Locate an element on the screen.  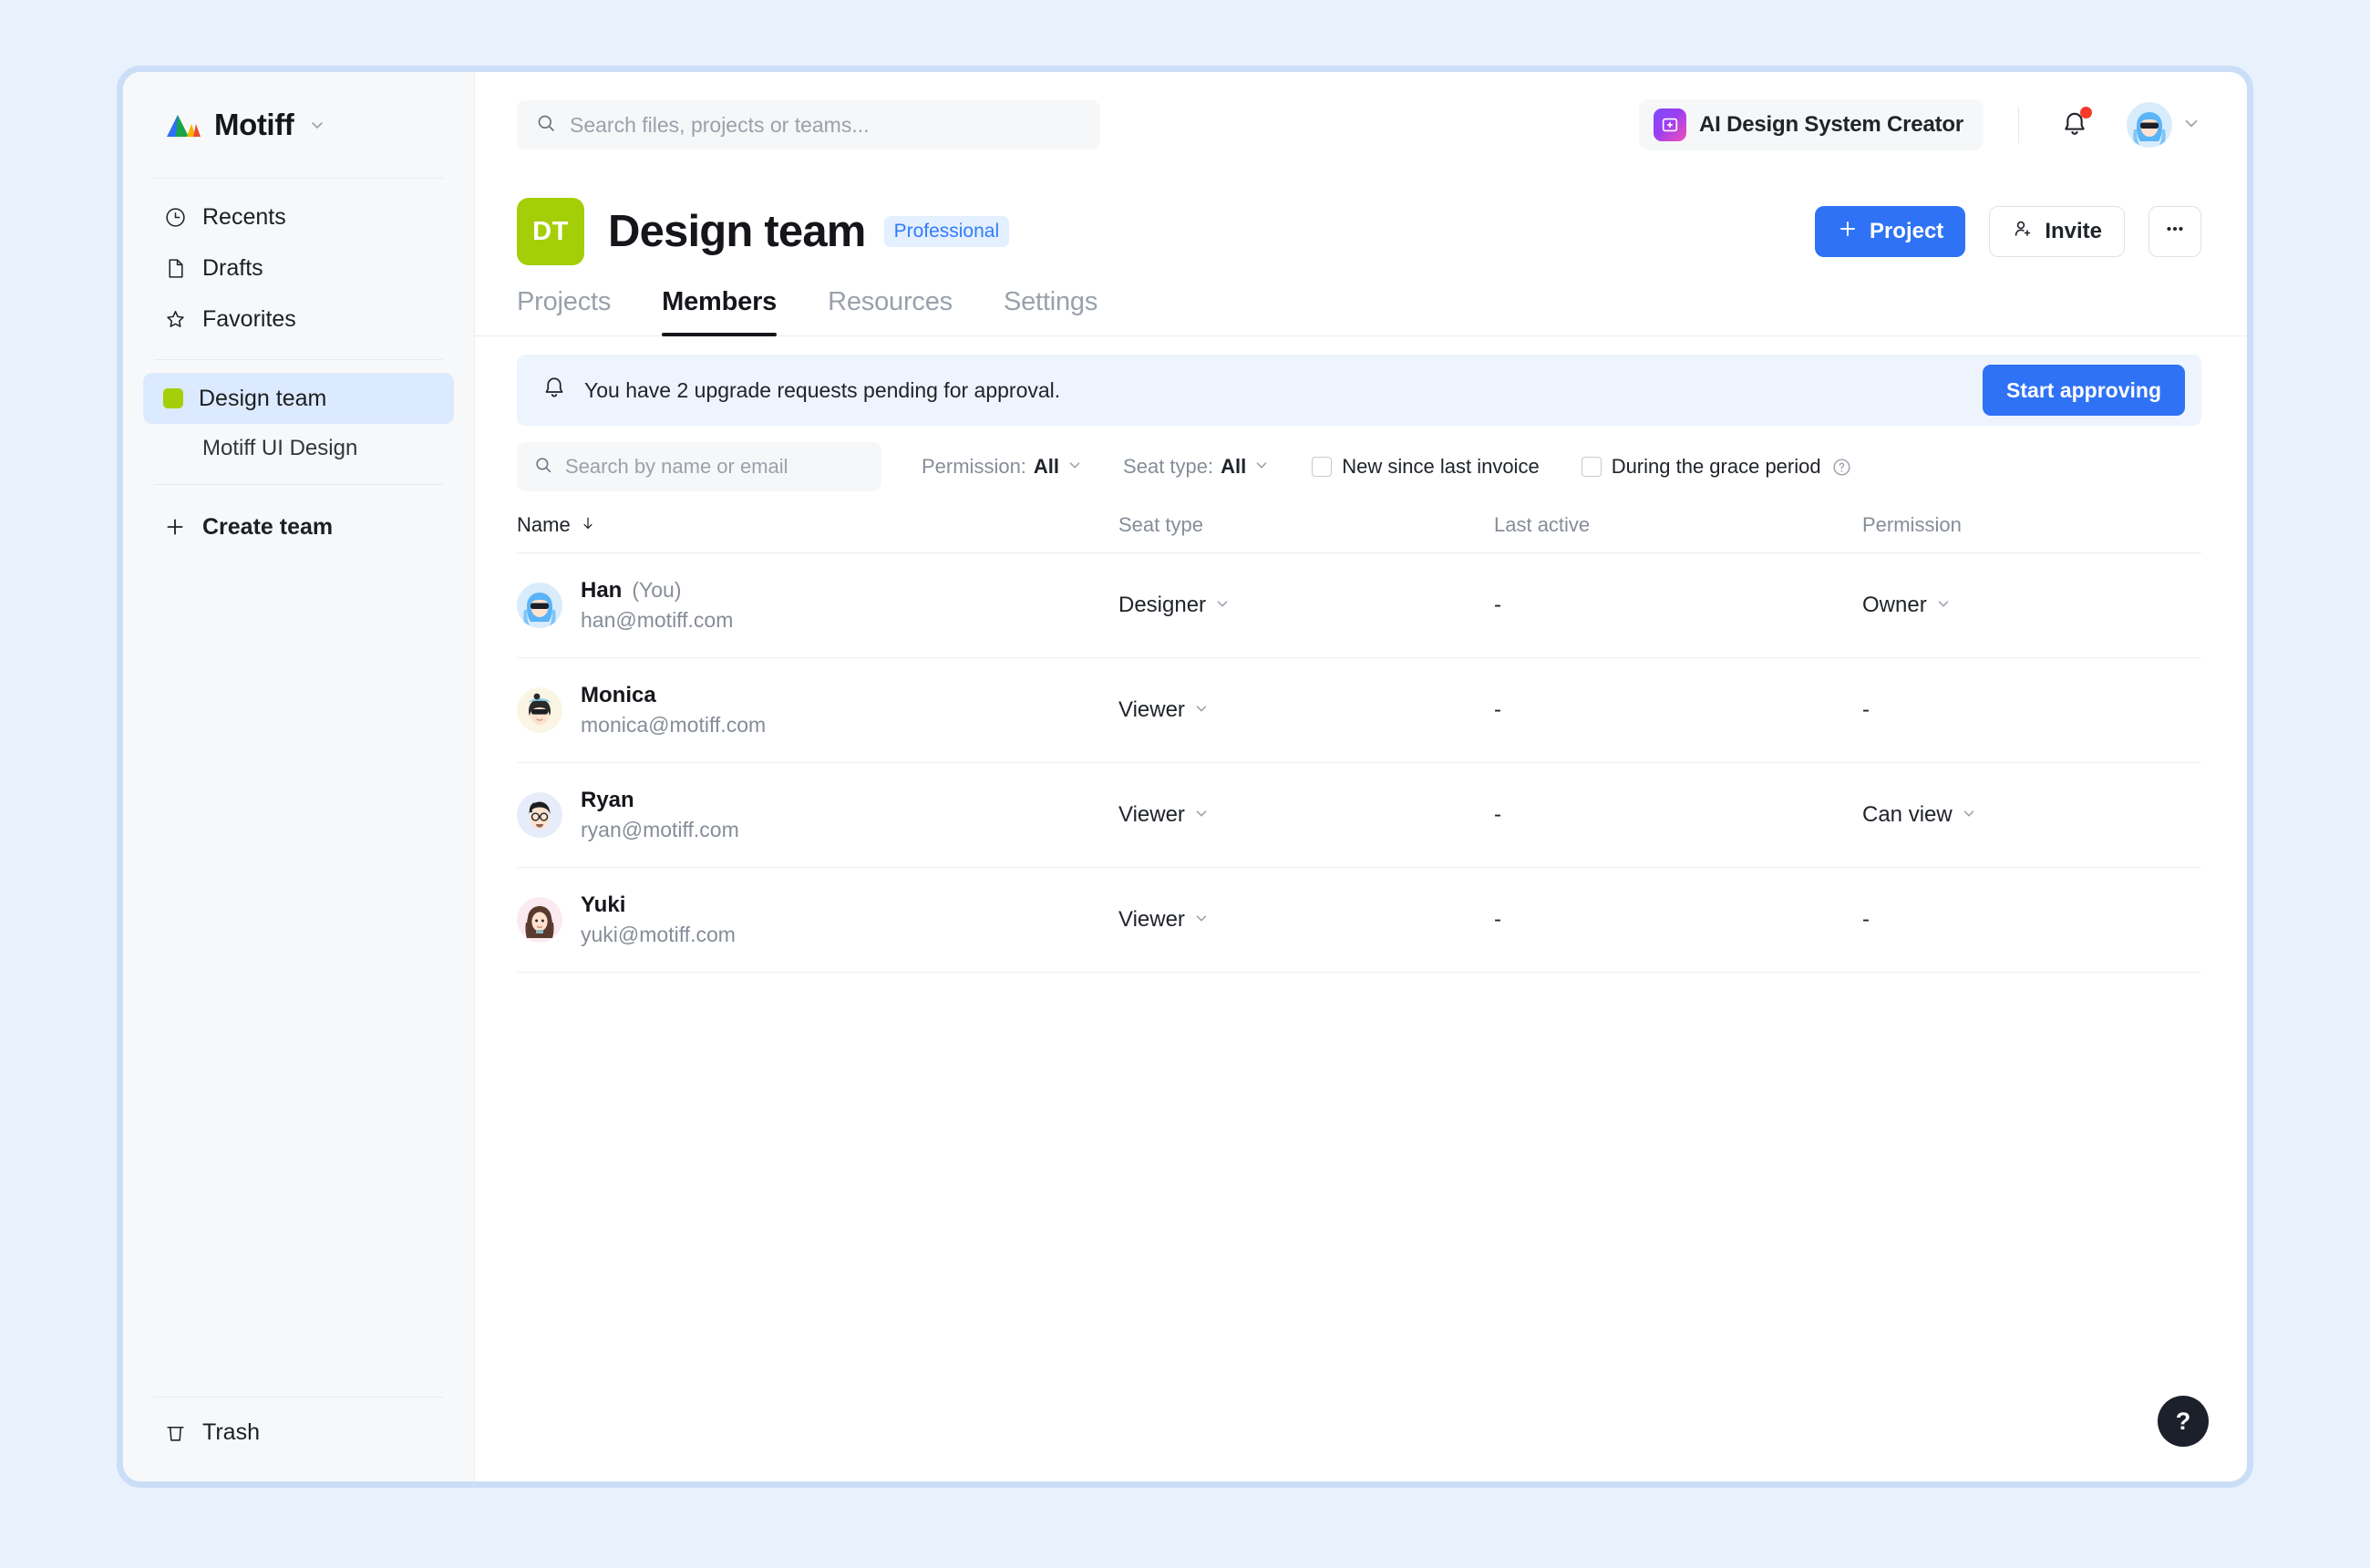
tab-resources: Resources is located at coordinates (890, 311).